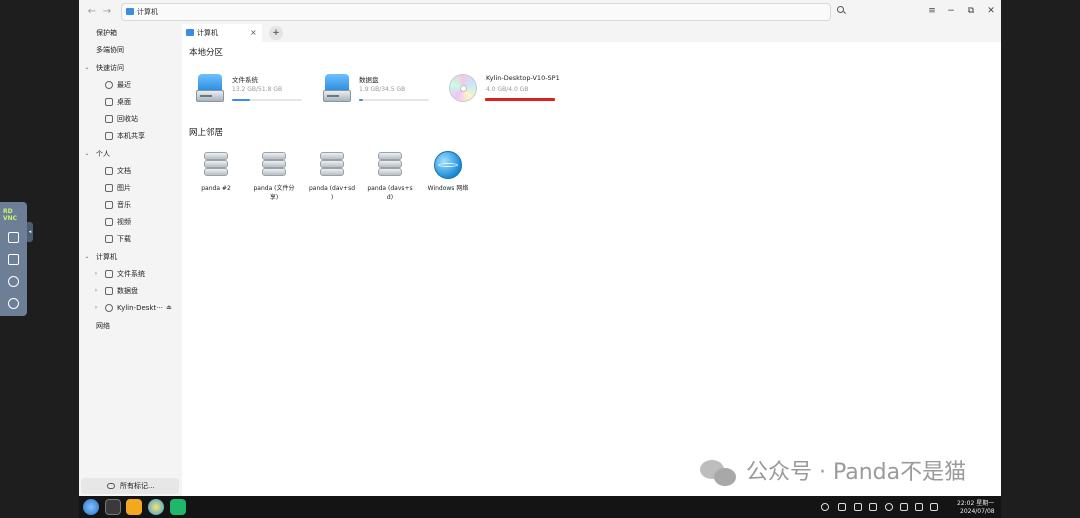 This screenshot has height=518, width=1080. What do you see at coordinates (591, 33) in the screenshot?
I see `tab-bar: 计算机 × +` at bounding box center [591, 33].